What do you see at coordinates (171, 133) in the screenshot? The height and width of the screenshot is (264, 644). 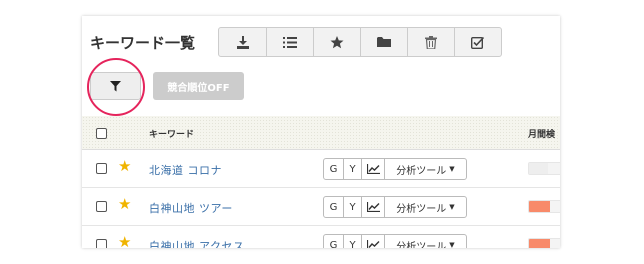 I see `keyword-column-header: キーワード` at bounding box center [171, 133].